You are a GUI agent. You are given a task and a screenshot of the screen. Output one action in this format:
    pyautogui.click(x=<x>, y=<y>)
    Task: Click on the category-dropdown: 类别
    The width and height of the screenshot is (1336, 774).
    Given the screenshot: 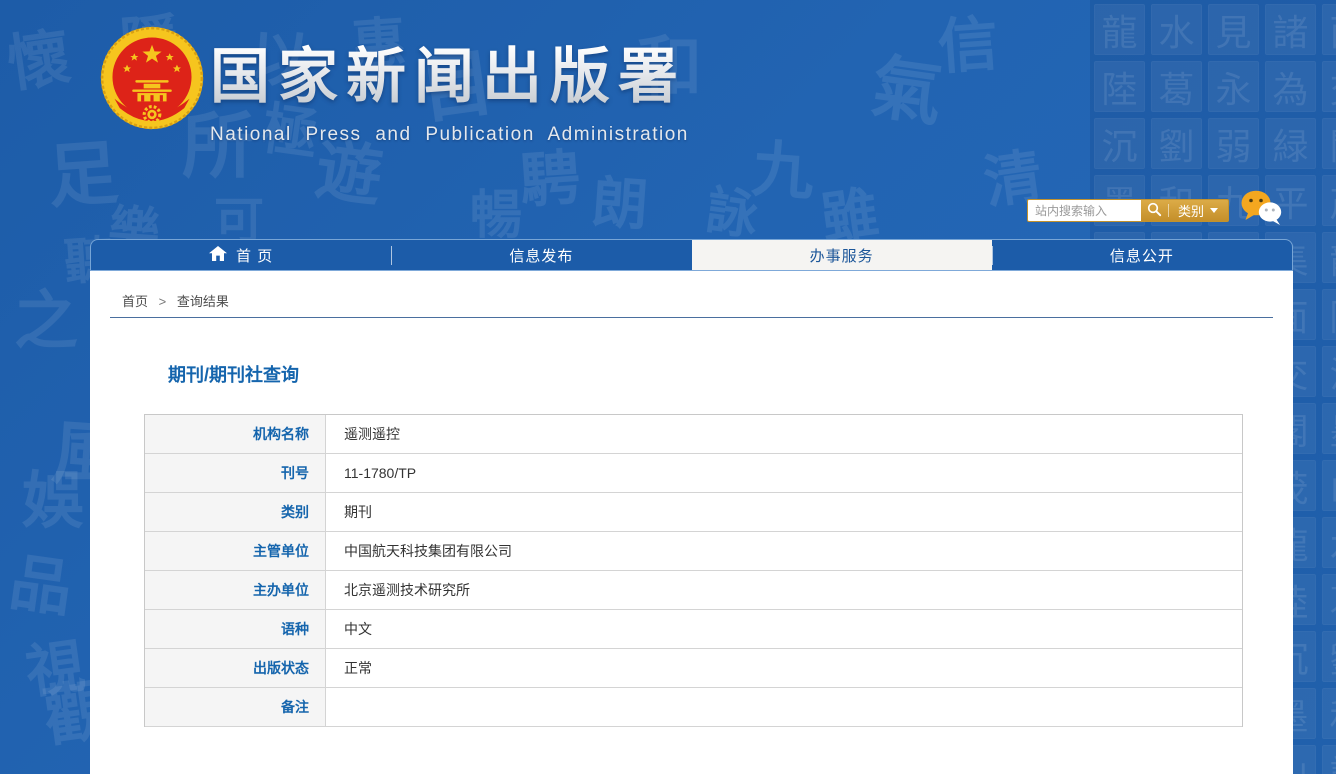 What is the action you would take?
    pyautogui.click(x=1198, y=210)
    